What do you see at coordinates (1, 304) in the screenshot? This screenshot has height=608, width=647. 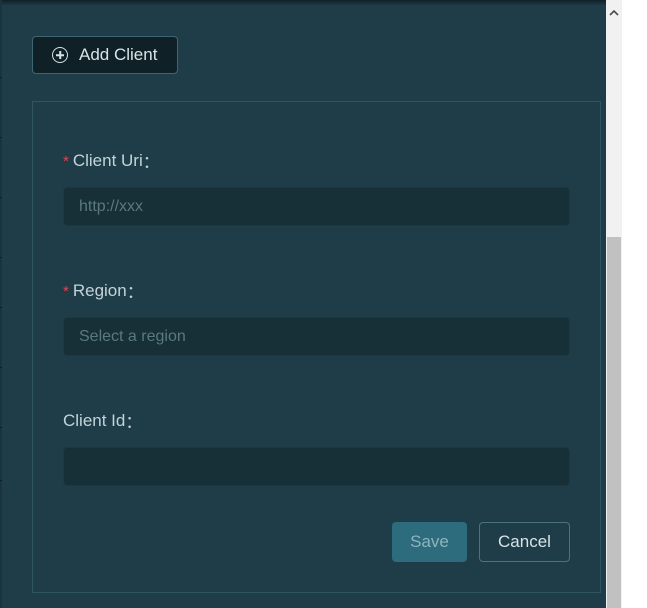 I see `left-edge` at bounding box center [1, 304].